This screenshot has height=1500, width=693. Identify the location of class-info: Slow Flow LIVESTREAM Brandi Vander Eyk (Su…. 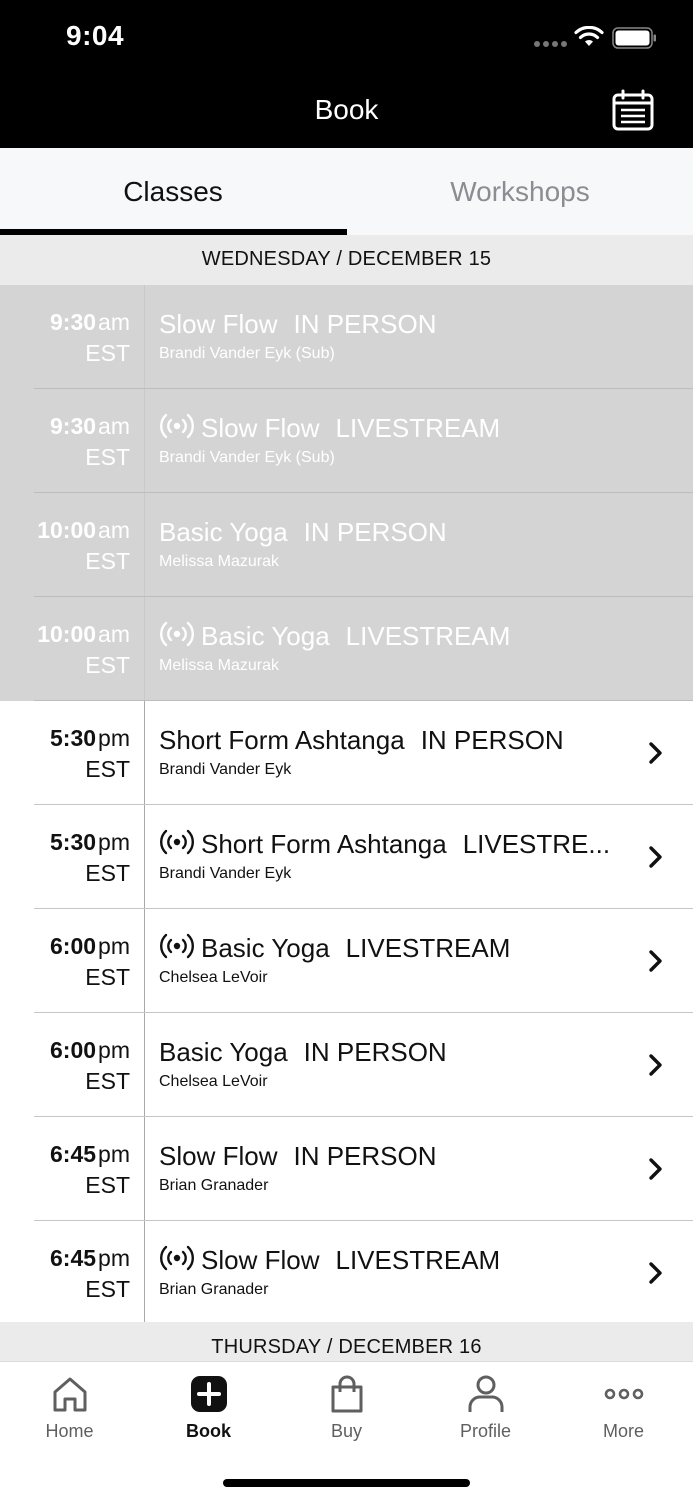
(396, 439).